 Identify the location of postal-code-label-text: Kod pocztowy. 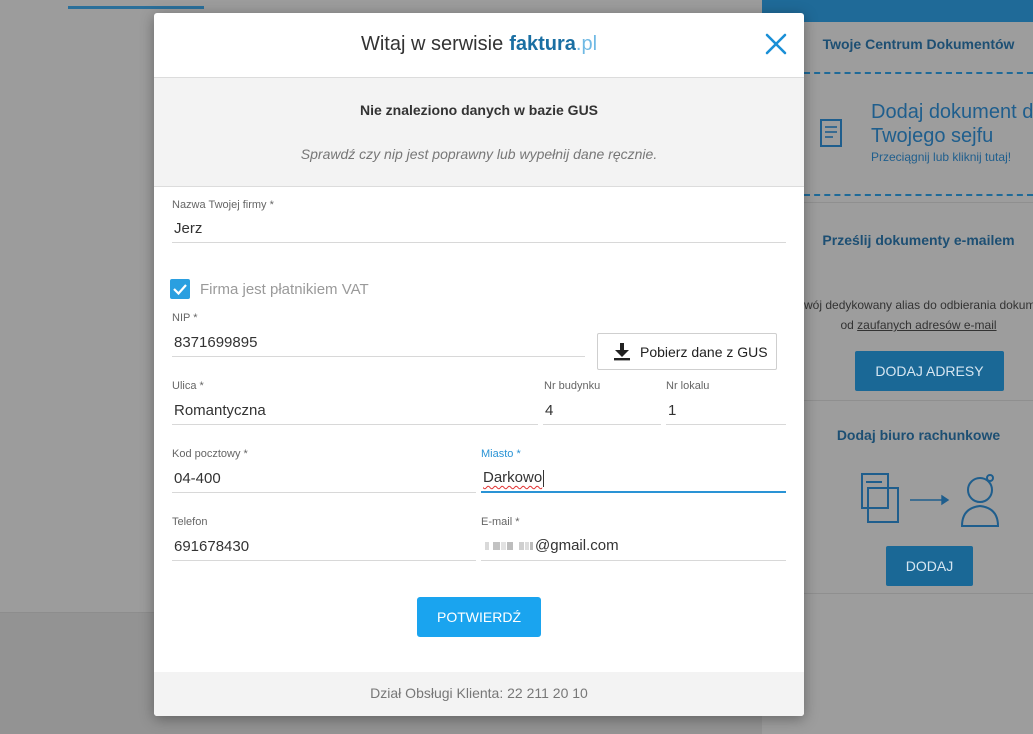
(206, 454).